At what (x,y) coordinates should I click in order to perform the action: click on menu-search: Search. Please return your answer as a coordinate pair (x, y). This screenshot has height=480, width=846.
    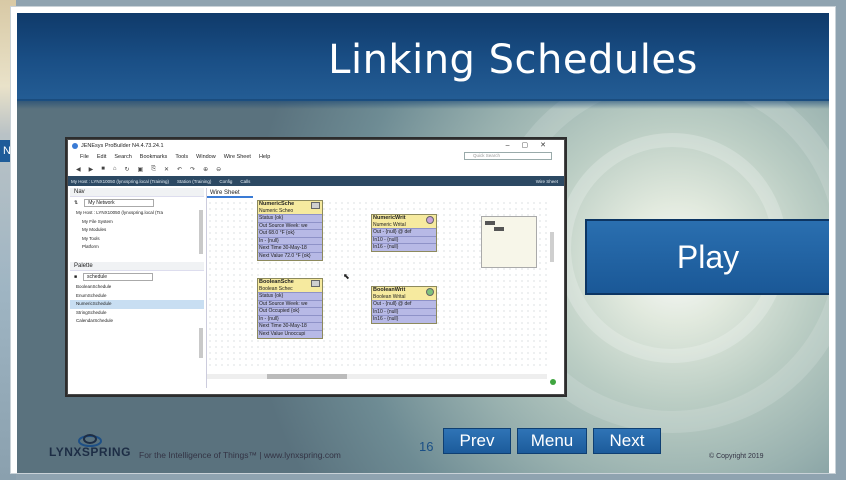
    Looking at the image, I should click on (123, 157).